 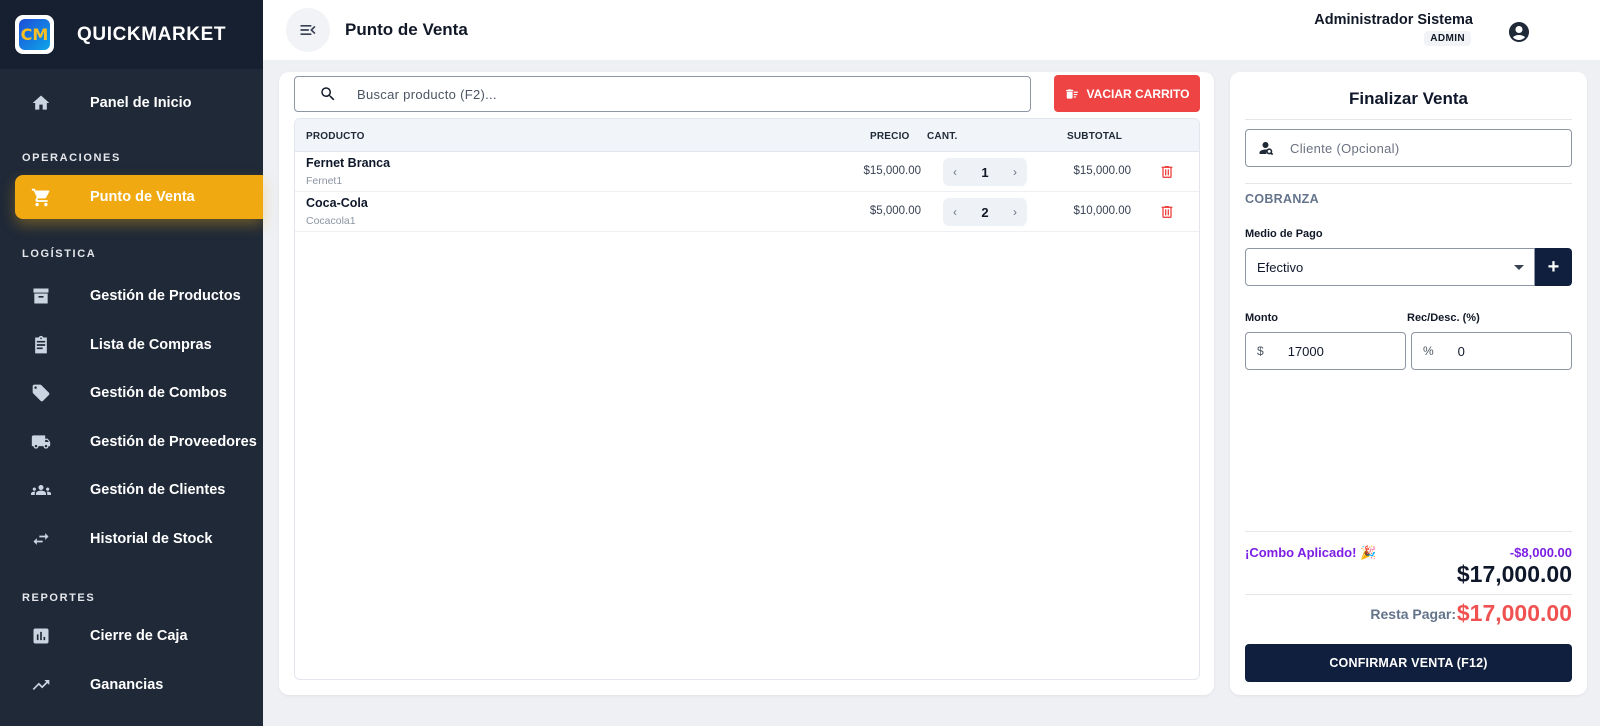 I want to click on remaining-amount: $17,000.00, so click(x=1514, y=613).